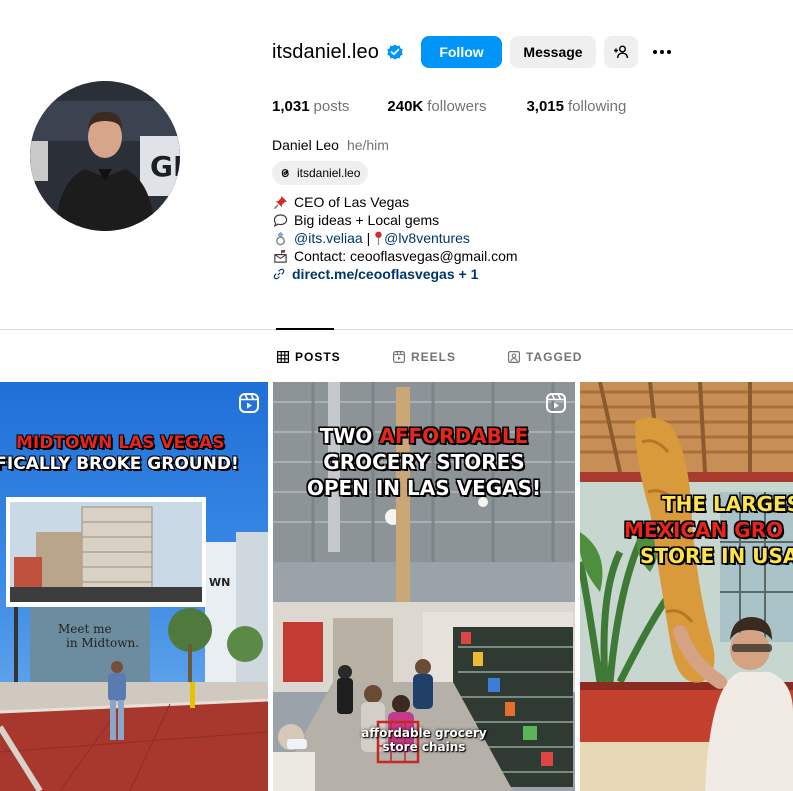 Image resolution: width=793 pixels, height=791 pixels. What do you see at coordinates (461, 52) in the screenshot?
I see `follow-button: Follow` at bounding box center [461, 52].